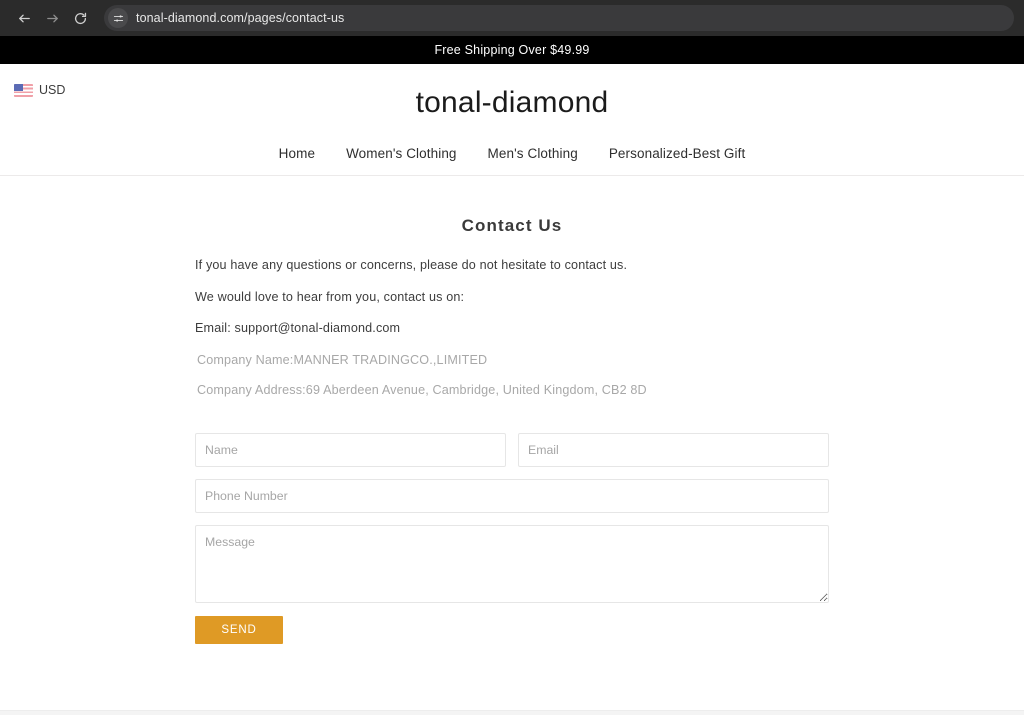 This screenshot has height=715, width=1024. Describe the element at coordinates (23, 90) in the screenshot. I see `us-flag-icon` at that location.